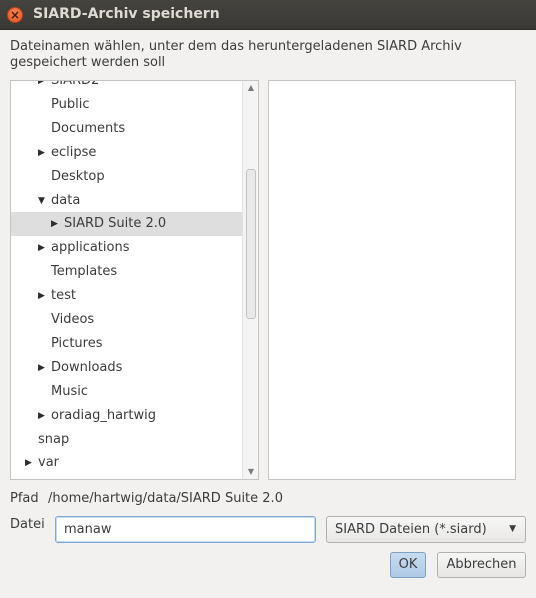 This screenshot has width=536, height=598. What do you see at coordinates (66, 200) in the screenshot?
I see `tree-item-label: data` at bounding box center [66, 200].